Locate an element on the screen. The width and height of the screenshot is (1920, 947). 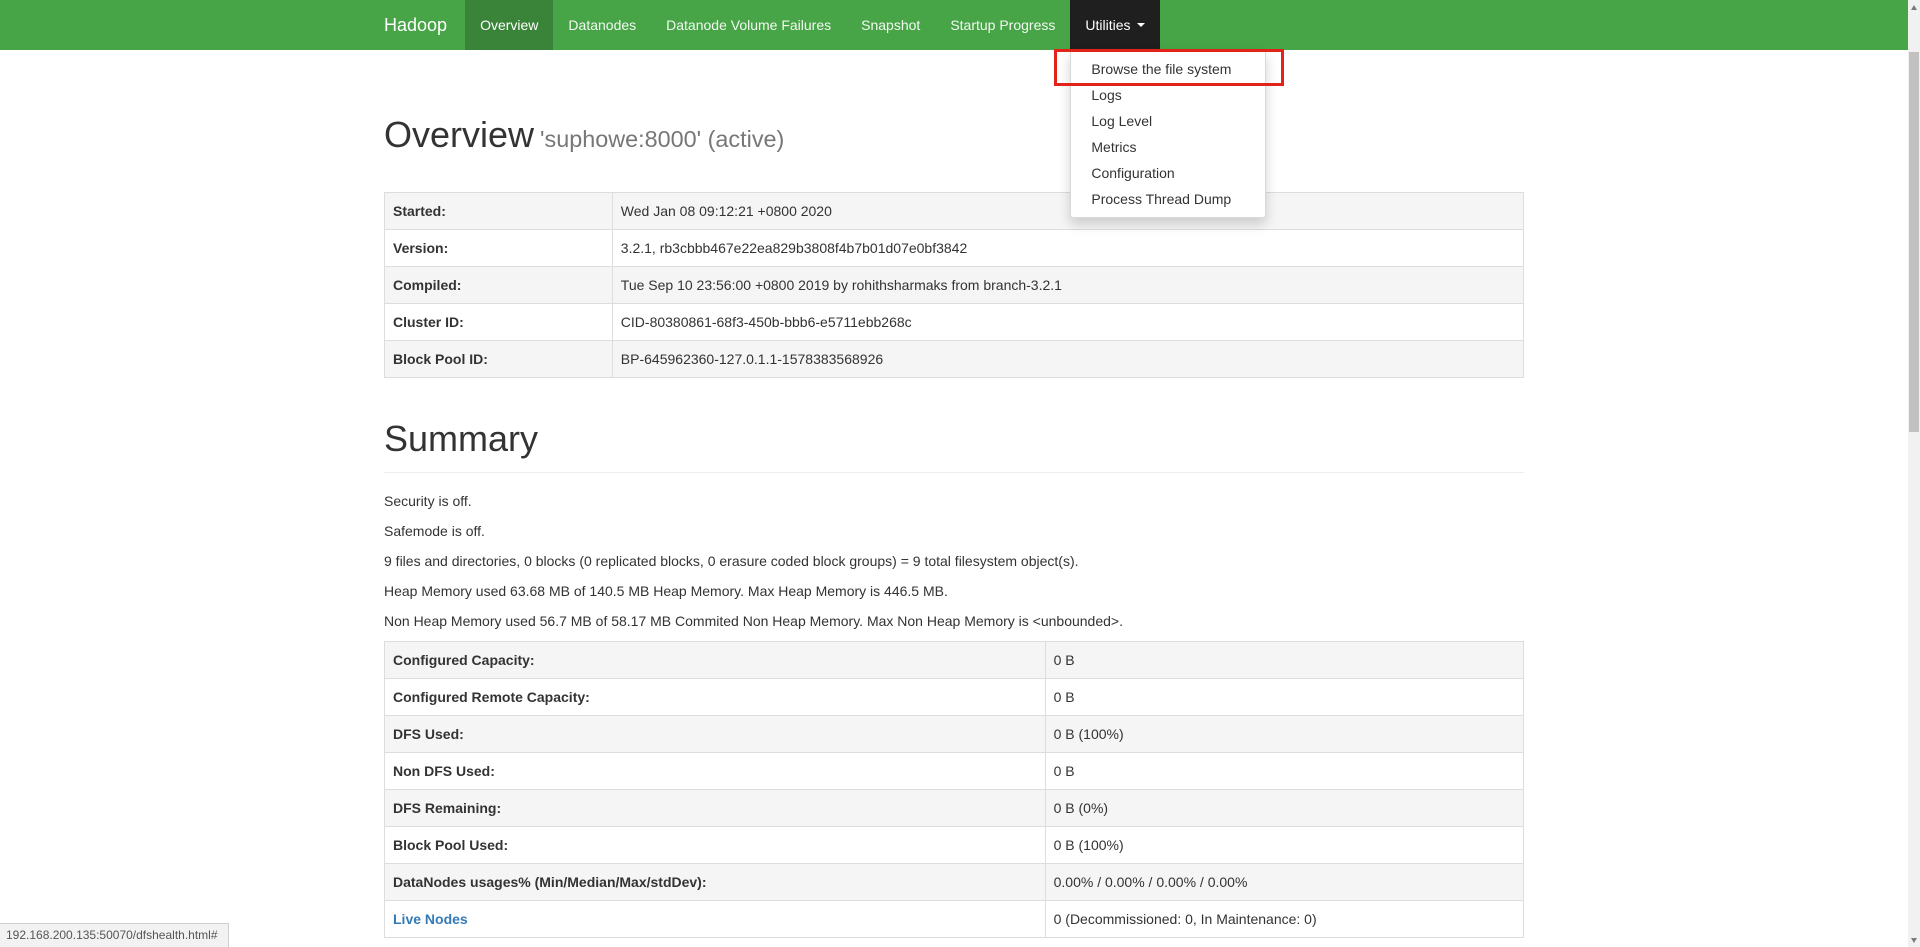
nav-item-overview: Overview is located at coordinates (509, 25).